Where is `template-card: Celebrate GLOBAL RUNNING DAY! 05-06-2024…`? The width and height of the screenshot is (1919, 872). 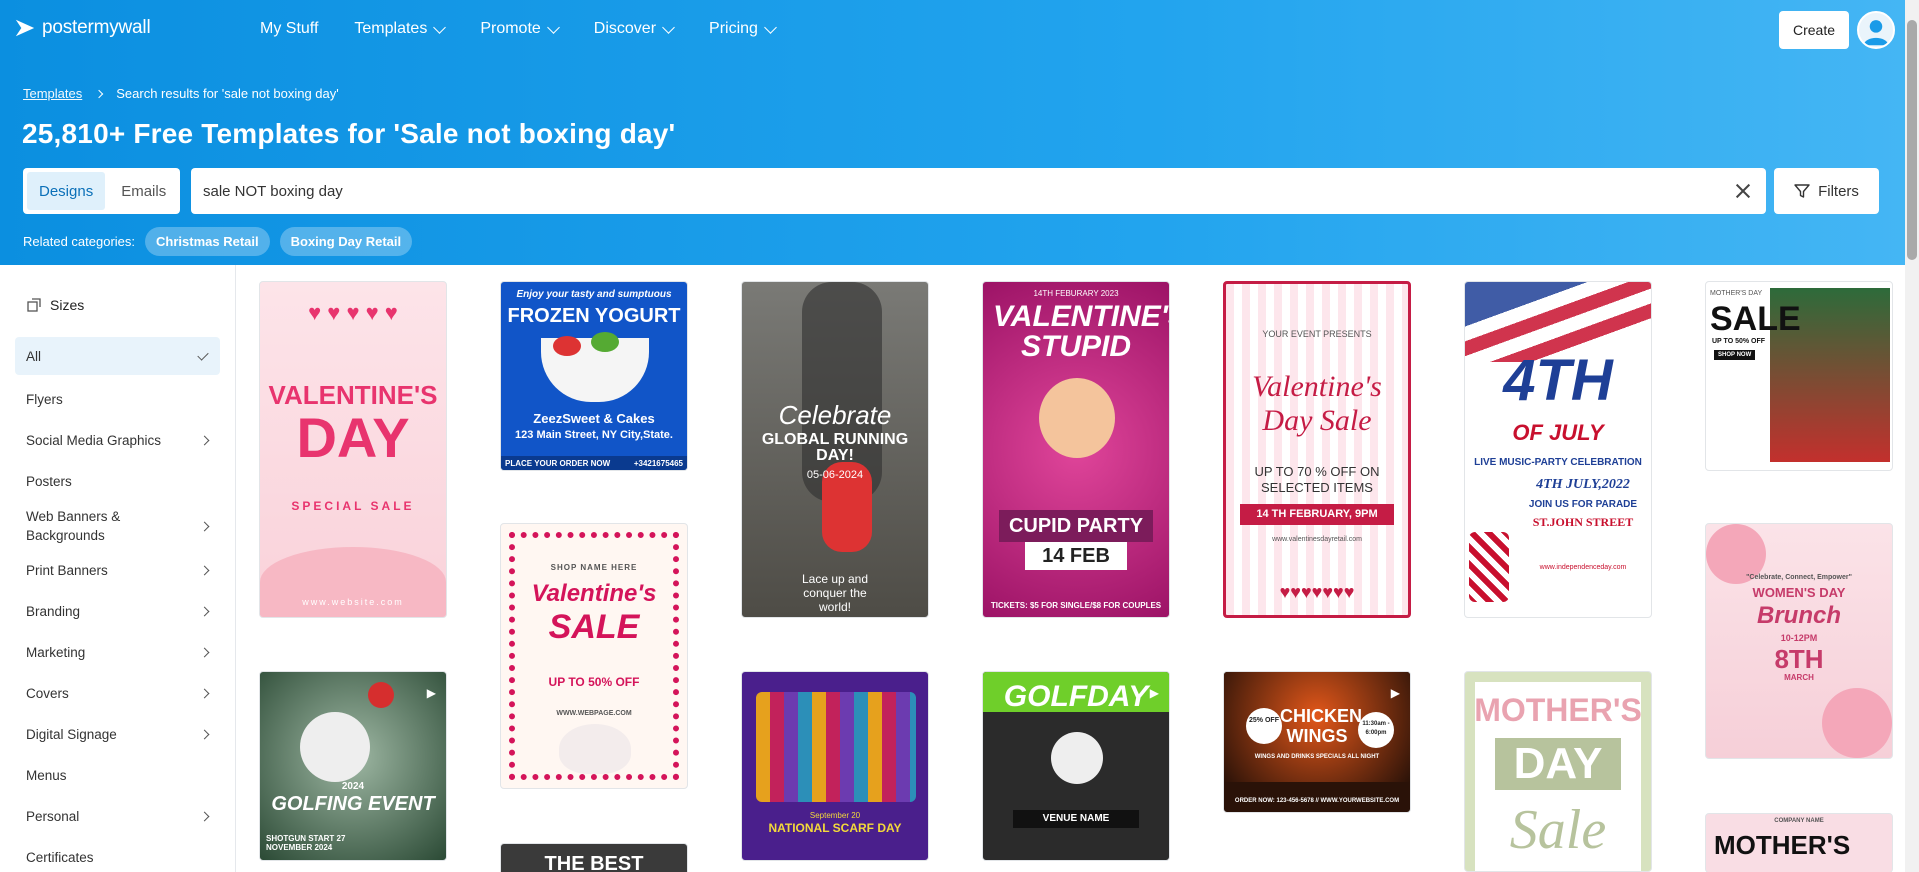 template-card: Celebrate GLOBAL RUNNING DAY! 05-06-2024… is located at coordinates (835, 449).